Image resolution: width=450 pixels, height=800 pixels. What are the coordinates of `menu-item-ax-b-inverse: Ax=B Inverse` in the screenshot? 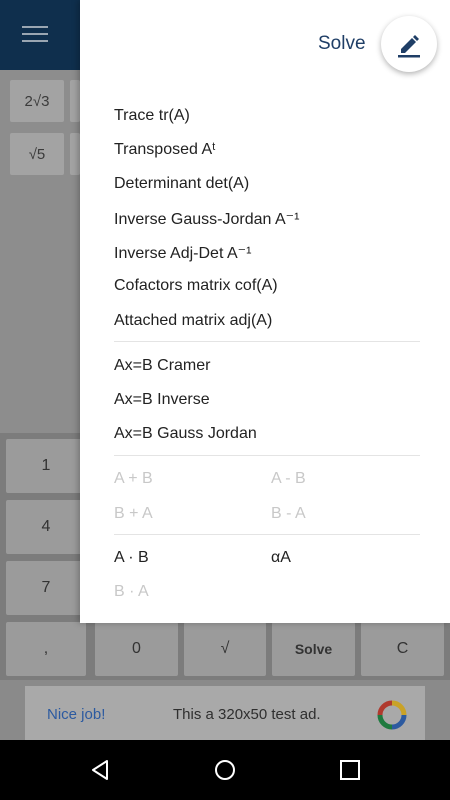 It's located at (162, 400).